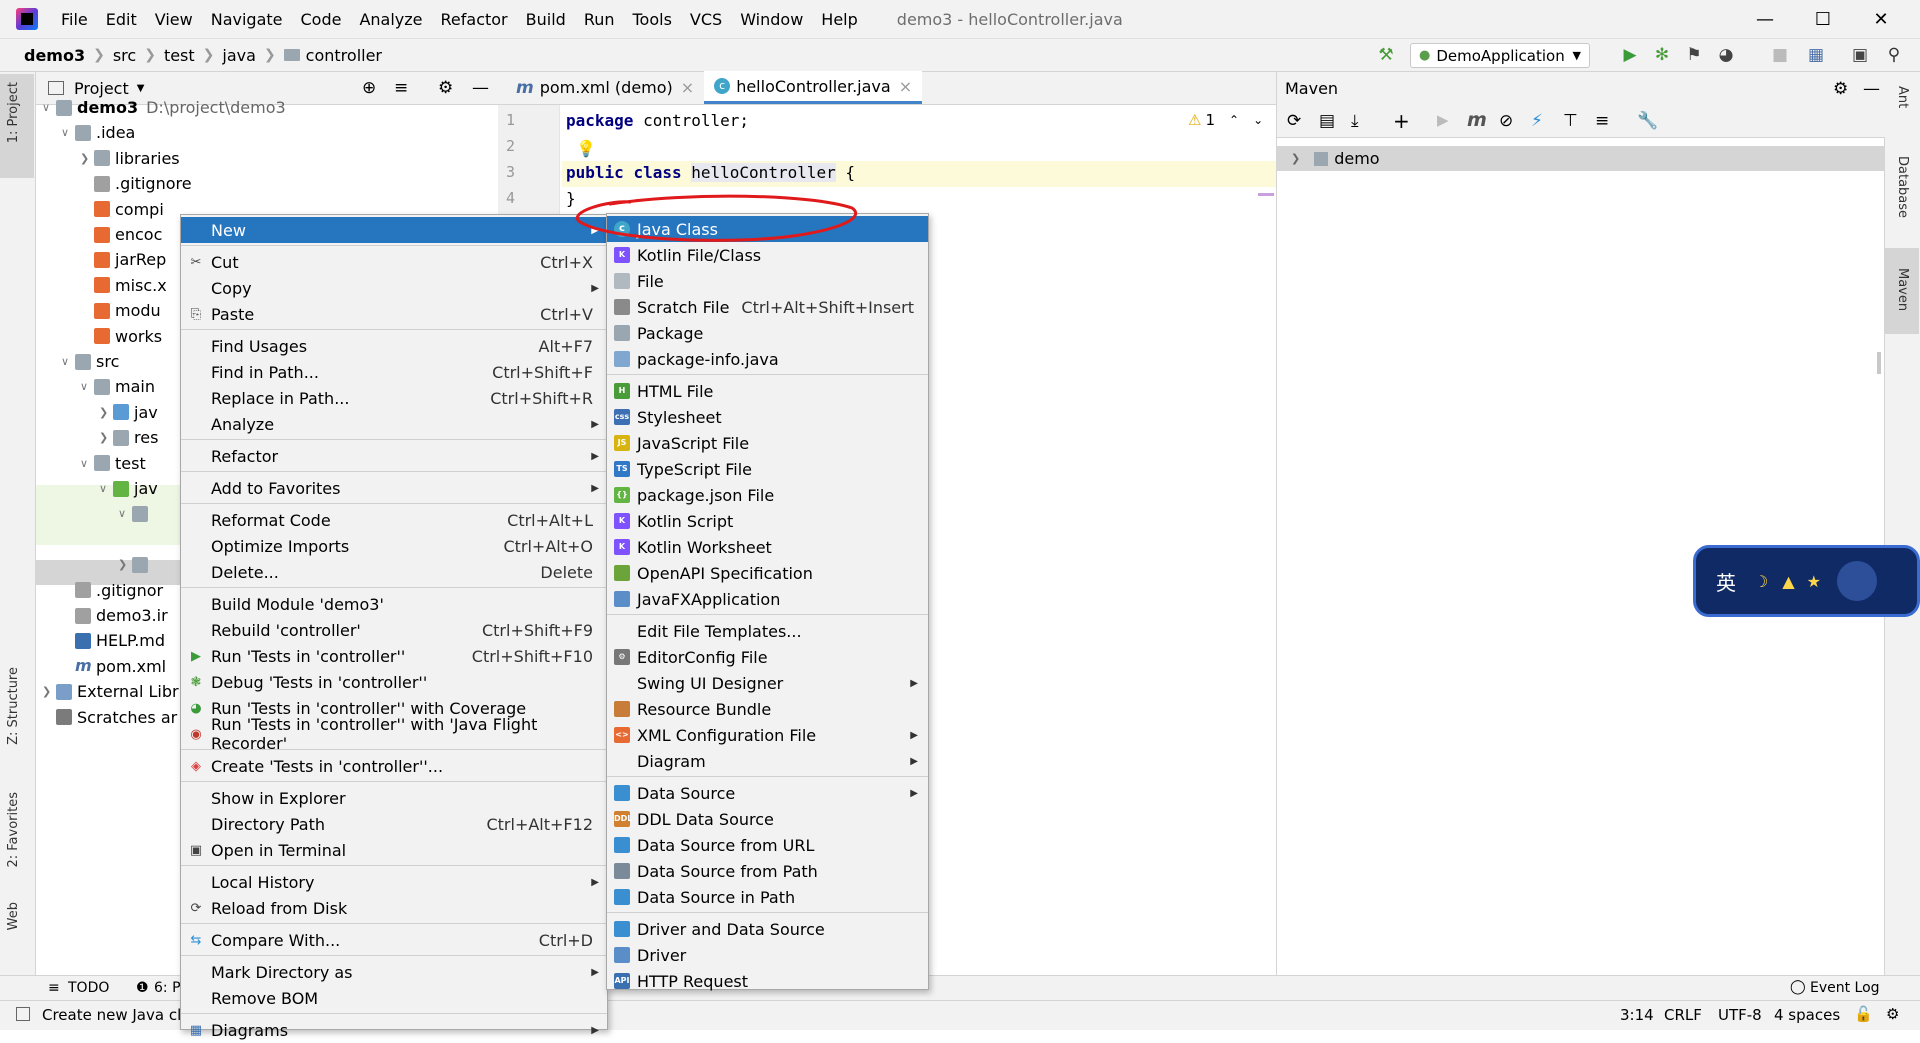  I want to click on add-icon: +, so click(1401, 121).